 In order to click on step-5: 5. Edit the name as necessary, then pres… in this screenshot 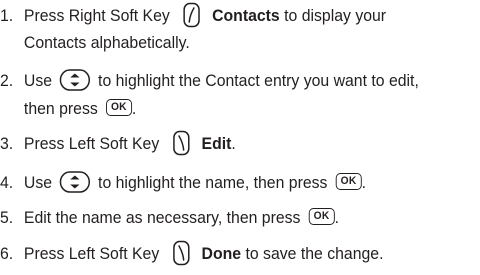, I will do `click(223, 218)`.